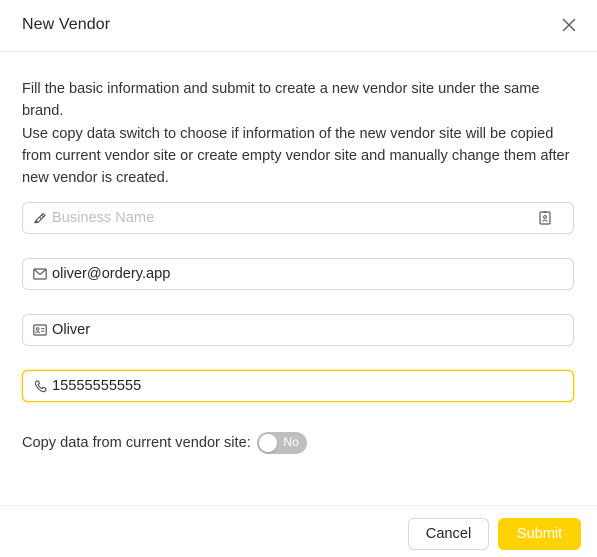  What do you see at coordinates (136, 443) in the screenshot?
I see `copy-data-label: Copy data from current vendor site:` at bounding box center [136, 443].